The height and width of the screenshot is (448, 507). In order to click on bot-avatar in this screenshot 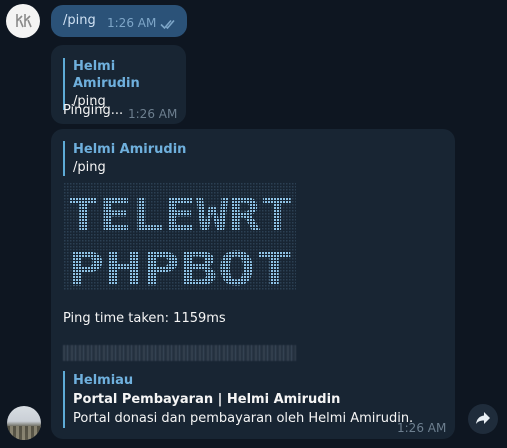, I will do `click(23, 21)`.